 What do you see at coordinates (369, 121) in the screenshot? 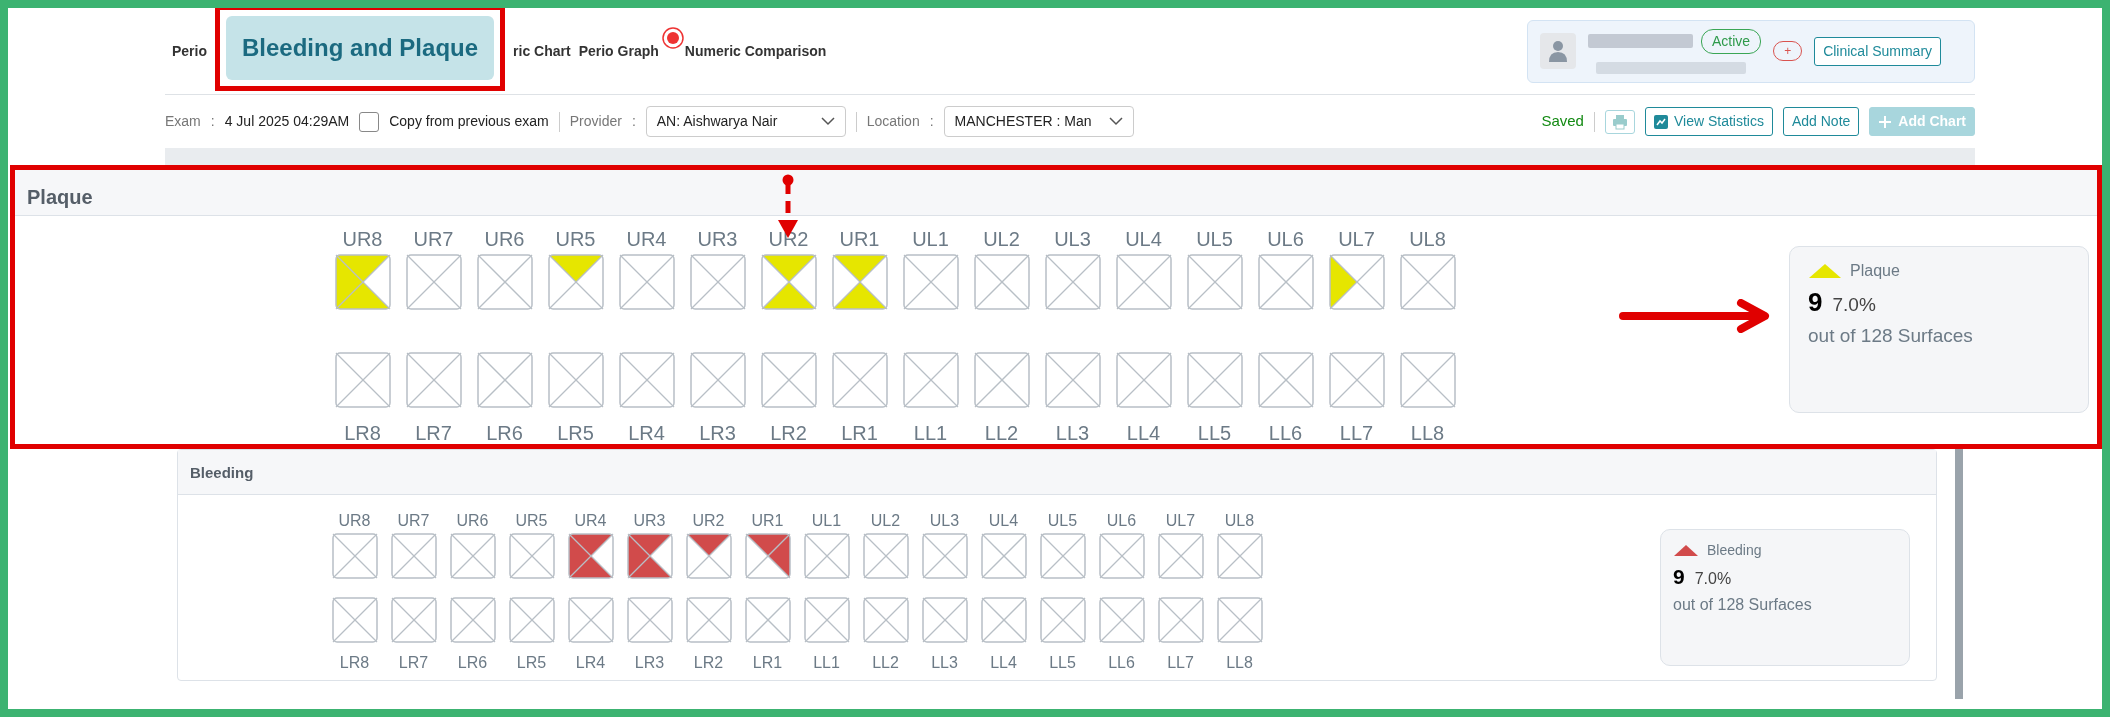
I see `checkbox` at bounding box center [369, 121].